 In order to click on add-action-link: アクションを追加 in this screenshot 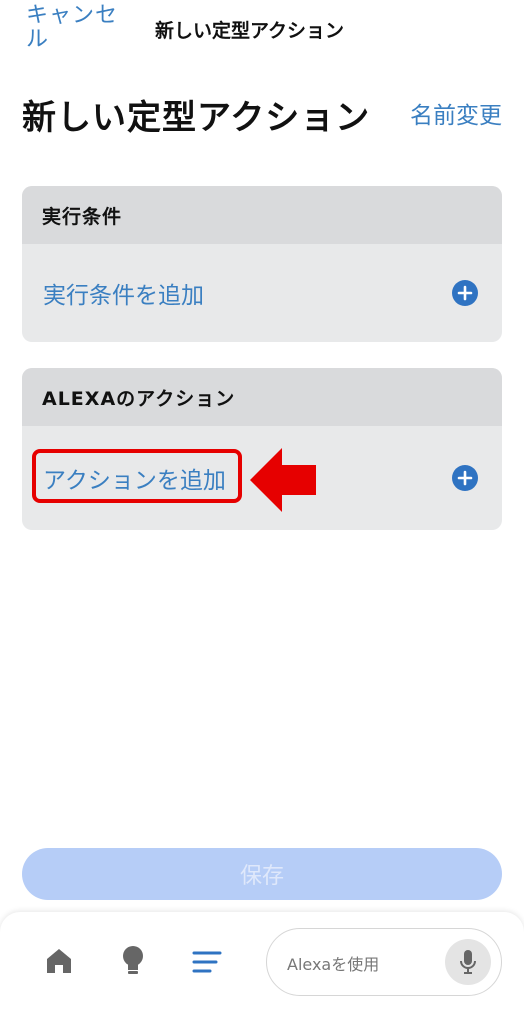, I will do `click(134, 478)`.